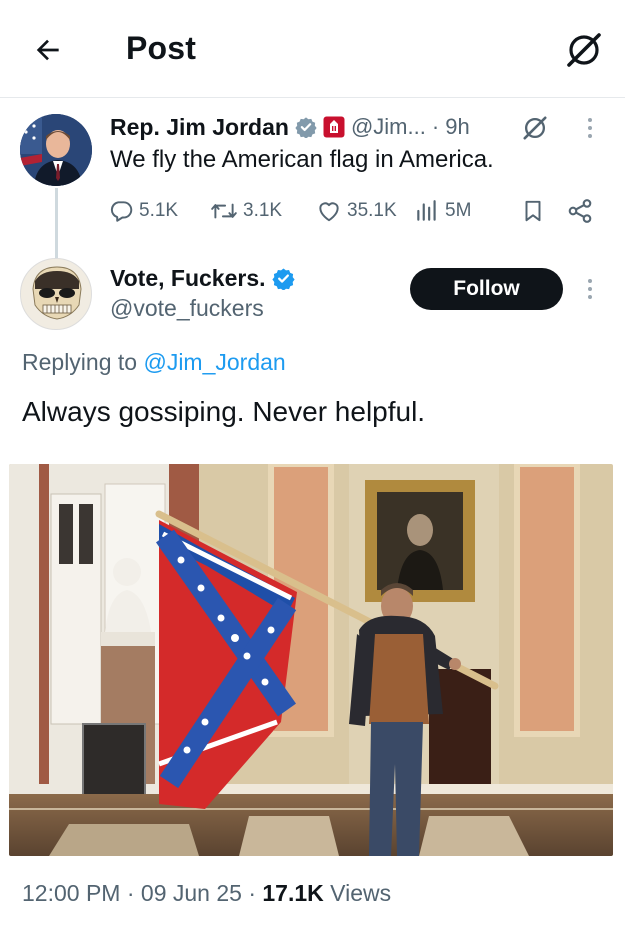  I want to click on retweet-count: 3.1K, so click(263, 210).